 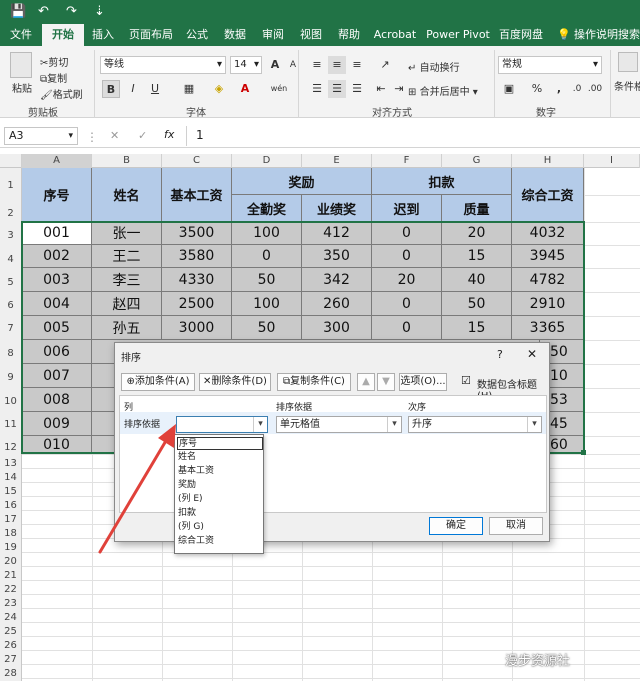 I want to click on save-icon: 💾, so click(x=18, y=12).